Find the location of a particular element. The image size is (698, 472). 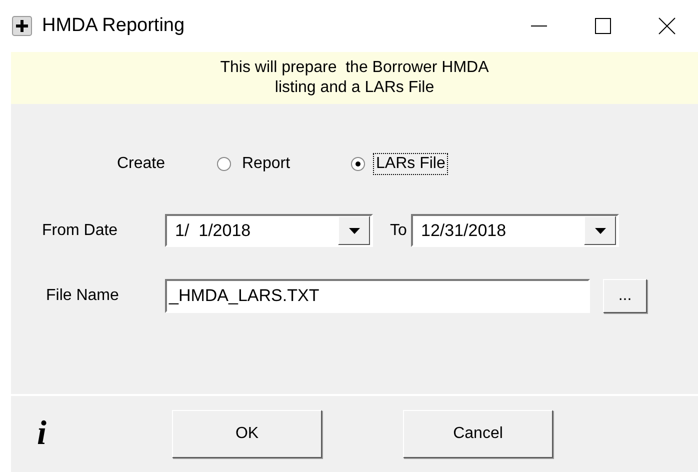

file-name-field: _HMDA_LARS.TXT is located at coordinates (377, 296).